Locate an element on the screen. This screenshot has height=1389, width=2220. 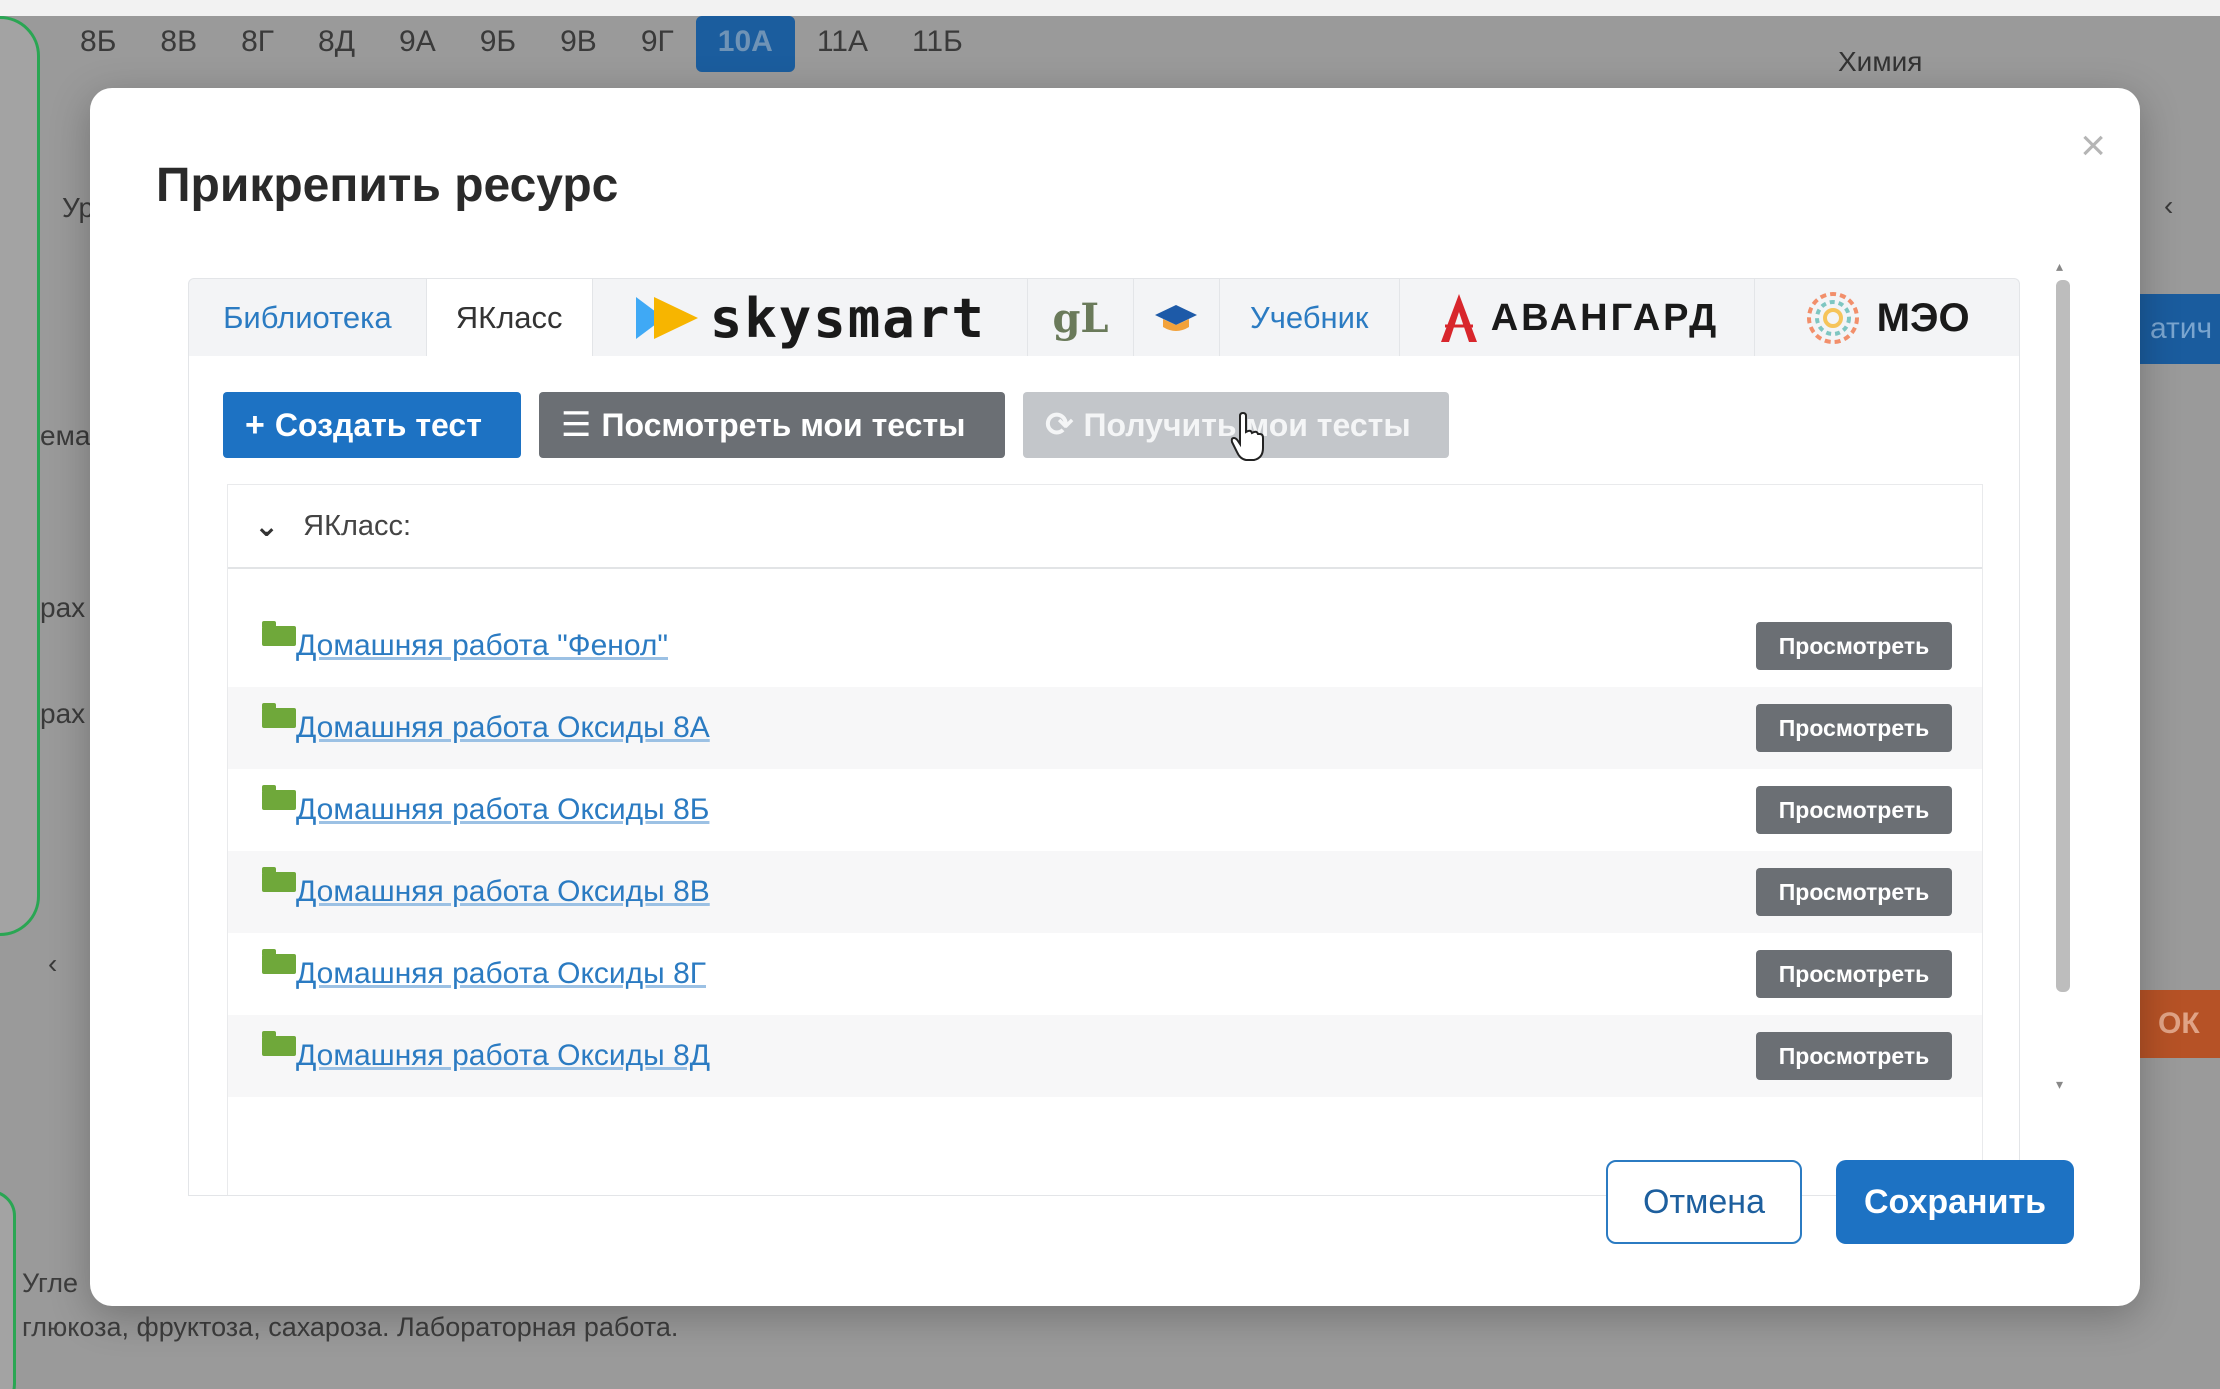
bg-right-button: атич is located at coordinates (2180, 329).